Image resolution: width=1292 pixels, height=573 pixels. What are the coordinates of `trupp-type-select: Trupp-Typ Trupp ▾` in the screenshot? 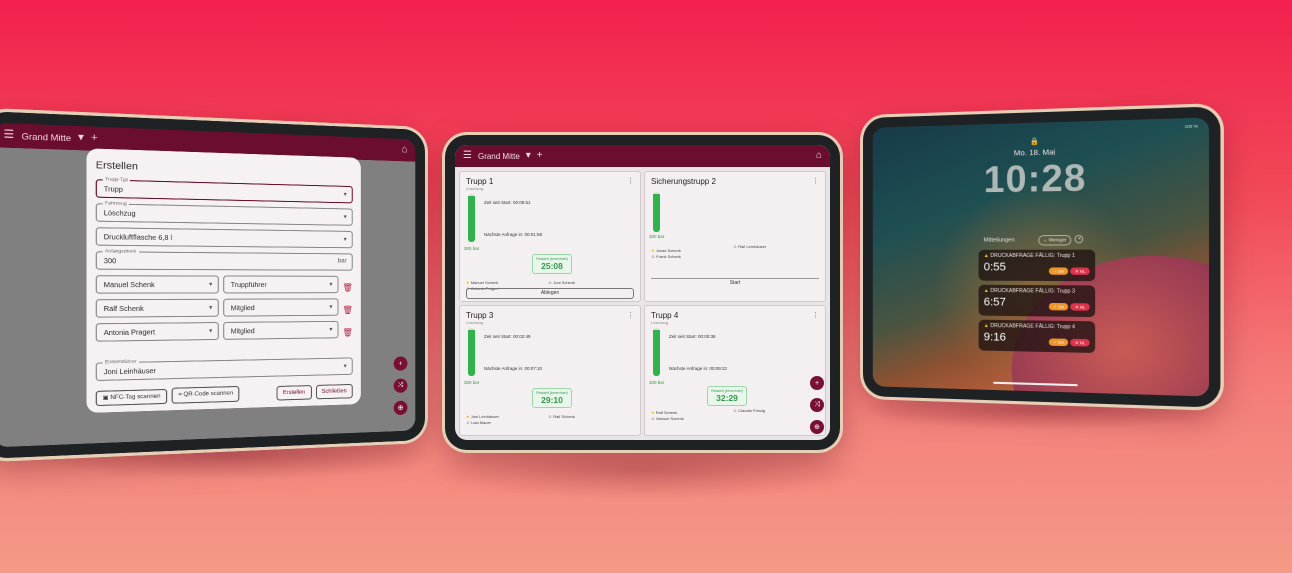 It's located at (224, 190).